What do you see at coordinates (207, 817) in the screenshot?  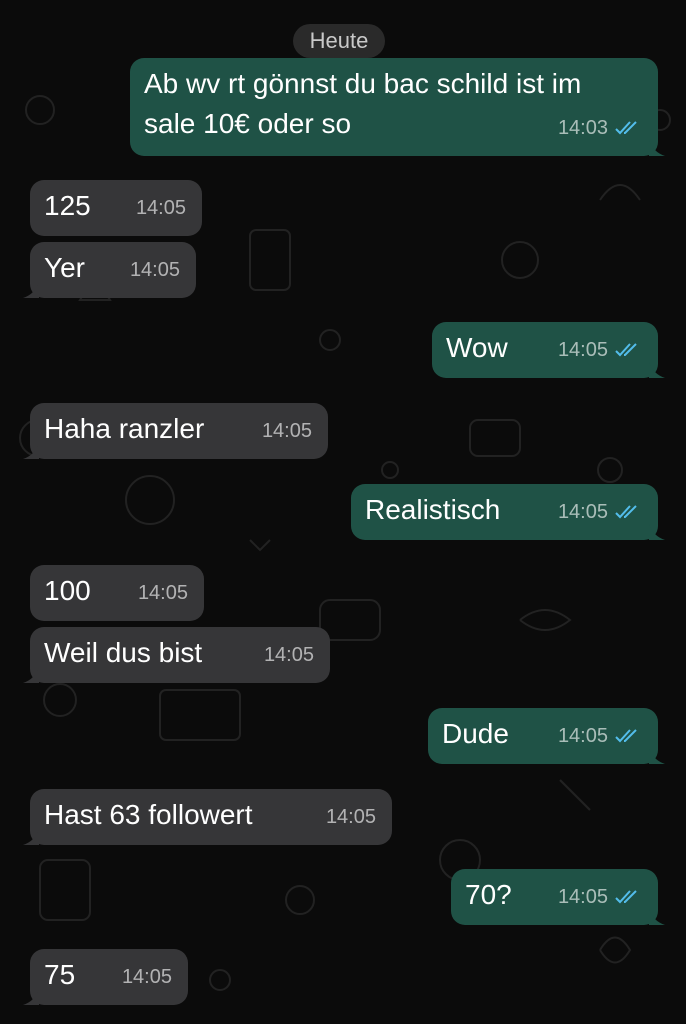 I see `message-incoming: Hast 63 followert 14:05` at bounding box center [207, 817].